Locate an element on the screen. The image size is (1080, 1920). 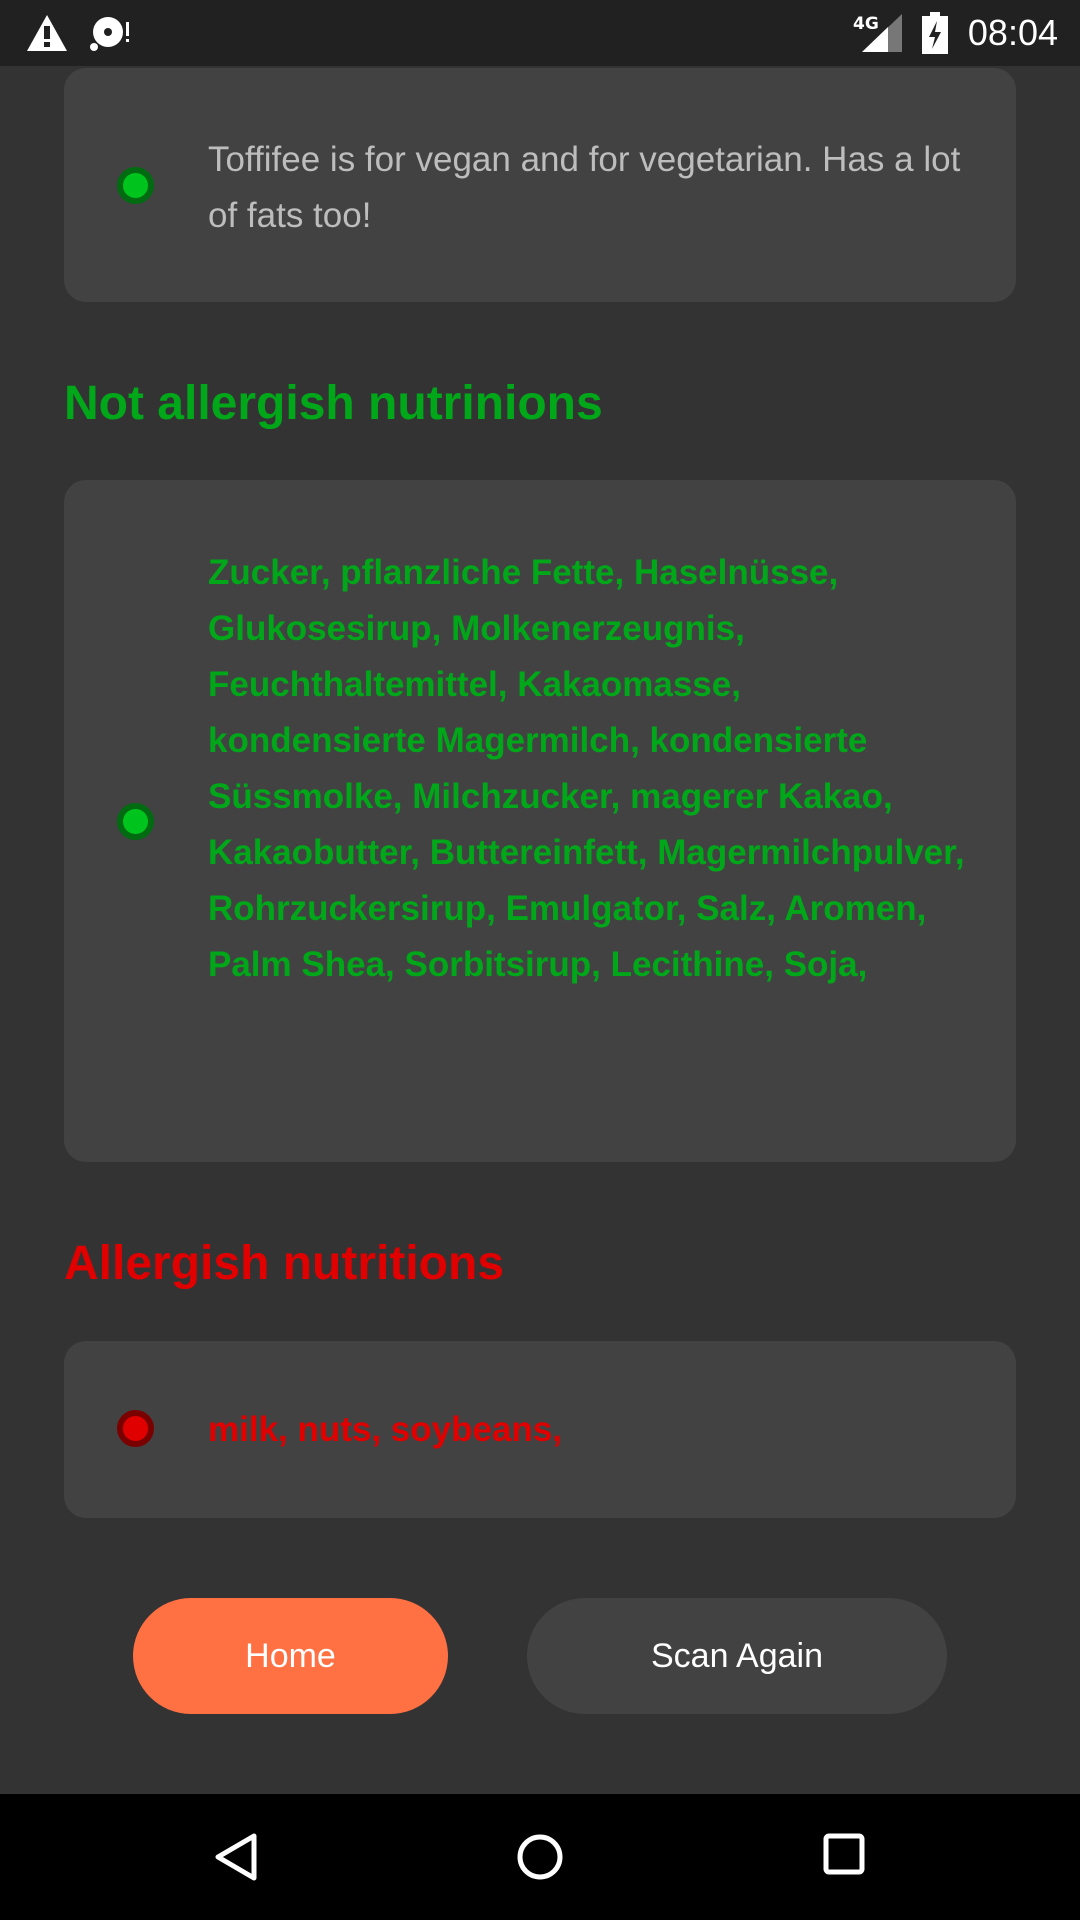
status-dot-red is located at coordinates (135, 1428).